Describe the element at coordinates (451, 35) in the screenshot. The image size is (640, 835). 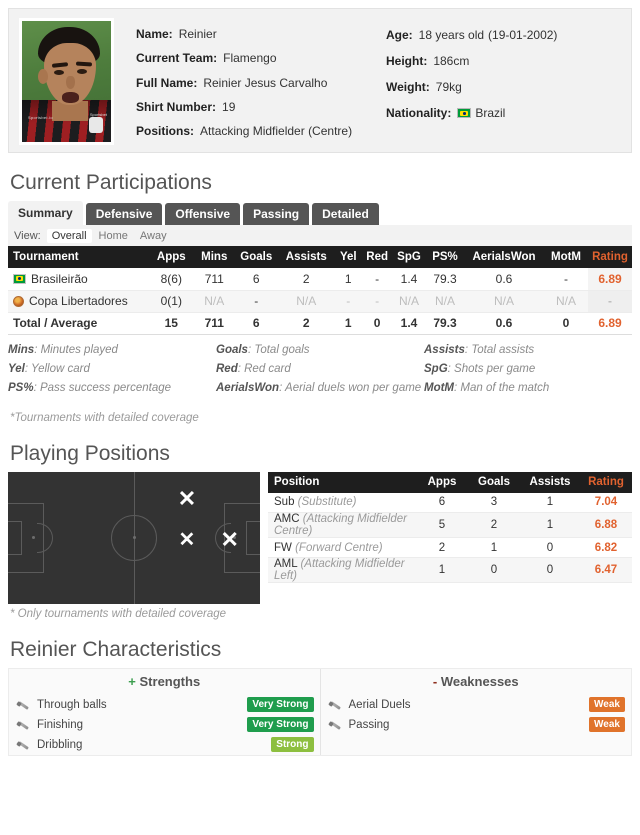
I see `field-value: 18 years old` at that location.